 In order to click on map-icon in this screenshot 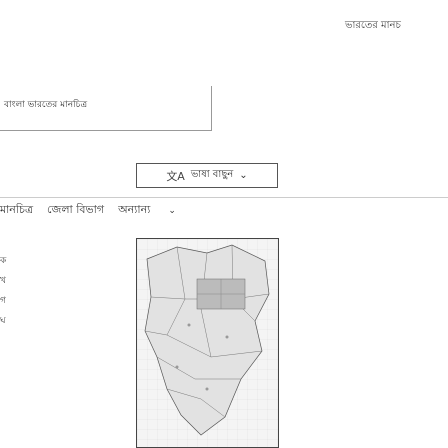, I will do `click(207, 343)`.